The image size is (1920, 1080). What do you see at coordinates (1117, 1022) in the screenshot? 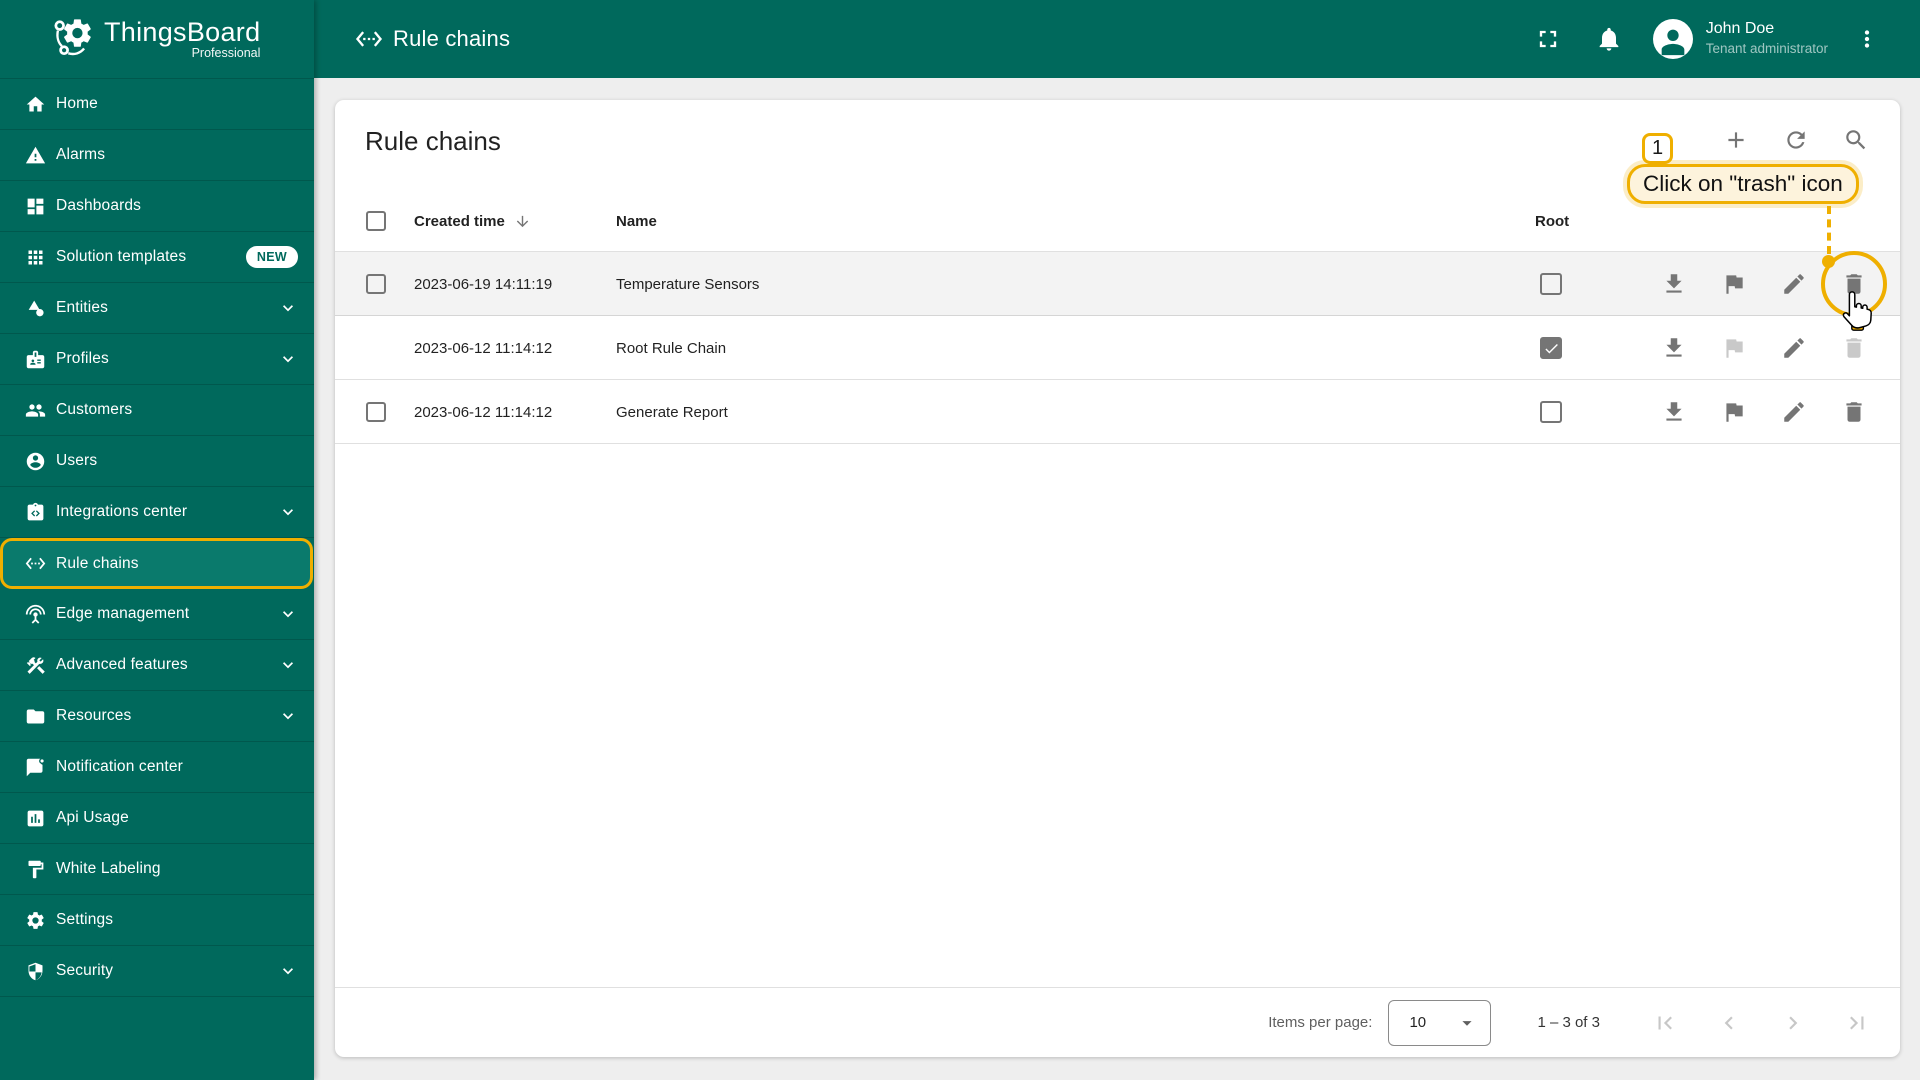
I see `table-paginator: Items per page: 10 1 – 3 of 3` at bounding box center [1117, 1022].